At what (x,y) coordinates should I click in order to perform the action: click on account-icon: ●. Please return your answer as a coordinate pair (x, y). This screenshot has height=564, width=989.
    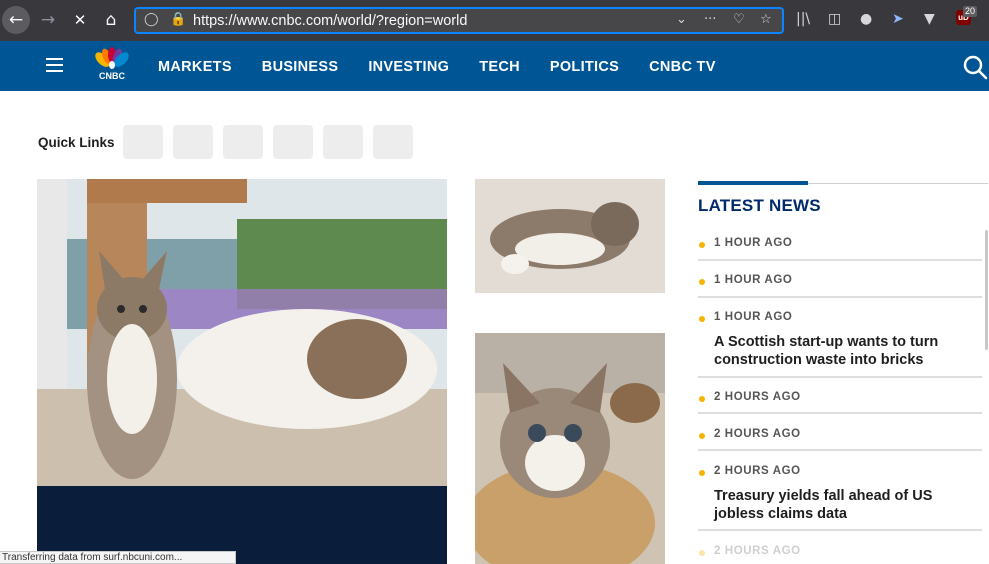
    Looking at the image, I should click on (866, 19).